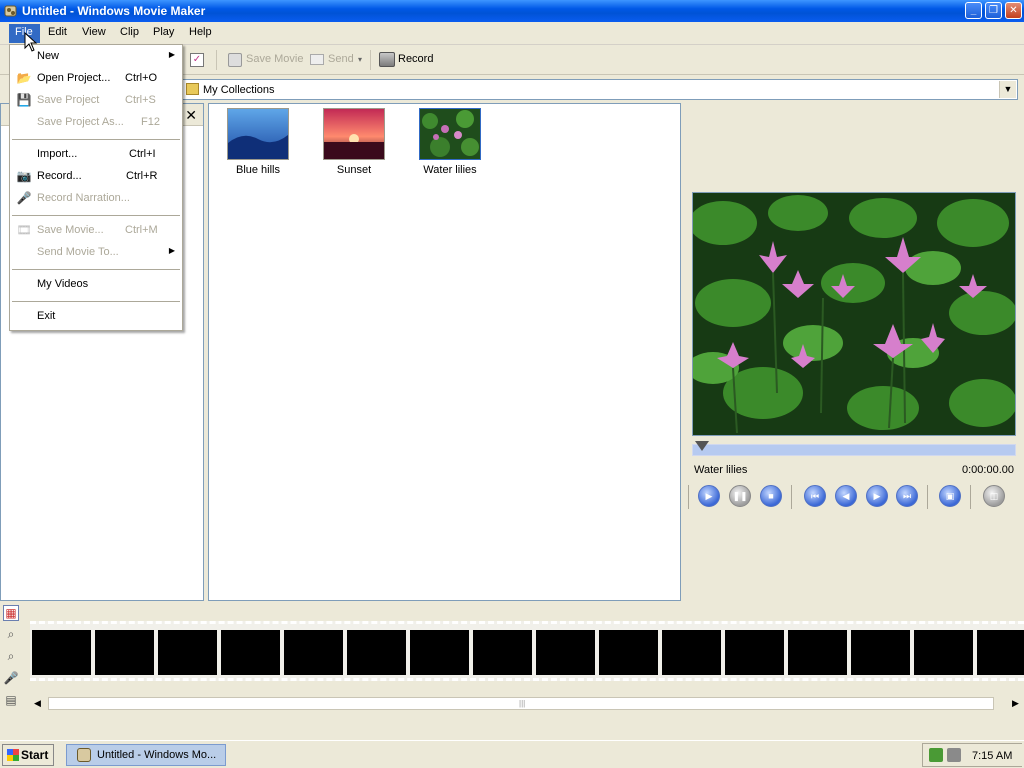 Image resolution: width=1024 pixels, height=768 pixels. I want to click on storyboard-tools: ▦ ⌕ ⌕ 🎤 ▤, so click(12, 658).